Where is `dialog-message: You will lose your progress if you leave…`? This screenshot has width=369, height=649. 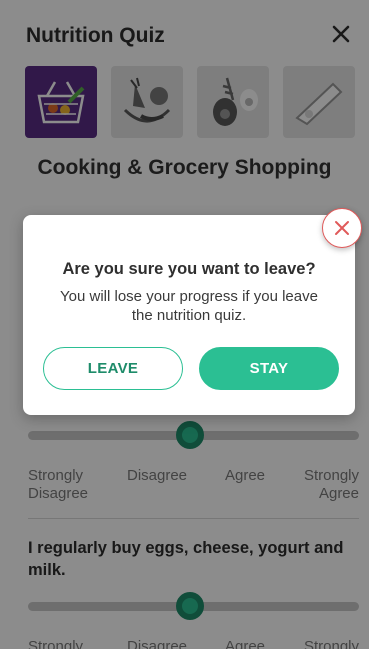 dialog-message: You will lose your progress if you leave… is located at coordinates (189, 306).